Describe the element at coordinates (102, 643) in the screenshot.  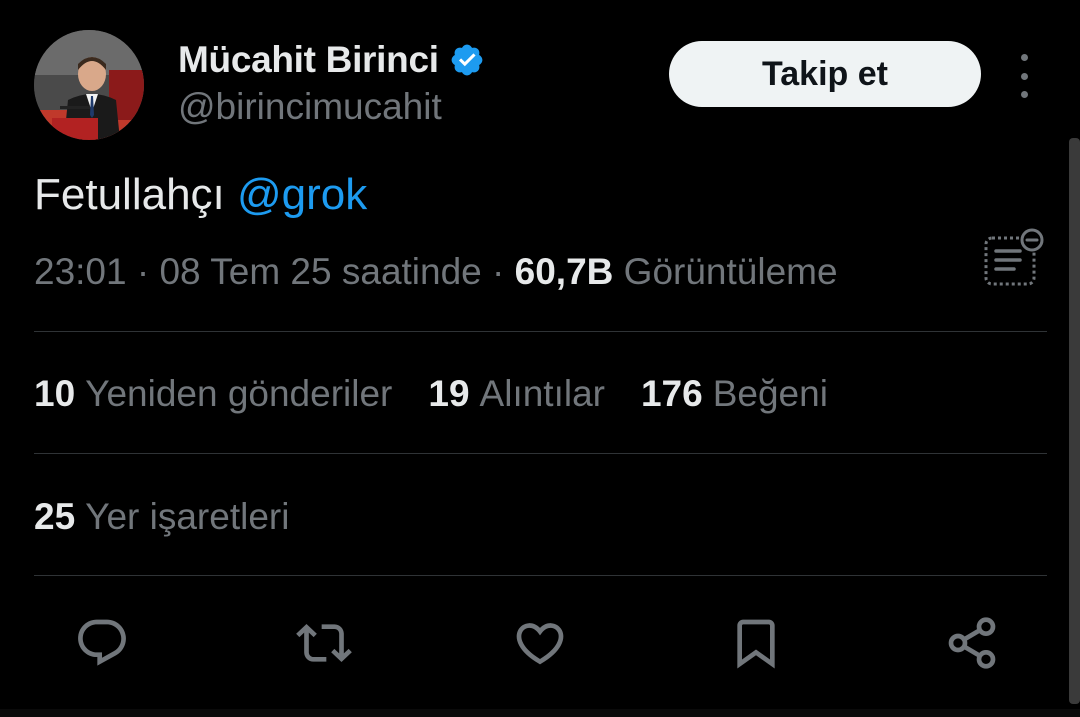
I see `reply-icon` at that location.